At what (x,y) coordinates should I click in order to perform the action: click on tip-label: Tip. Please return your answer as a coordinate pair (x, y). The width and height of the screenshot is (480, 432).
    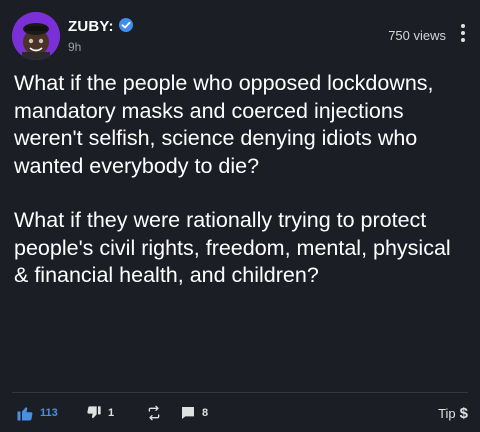
    Looking at the image, I should click on (447, 413).